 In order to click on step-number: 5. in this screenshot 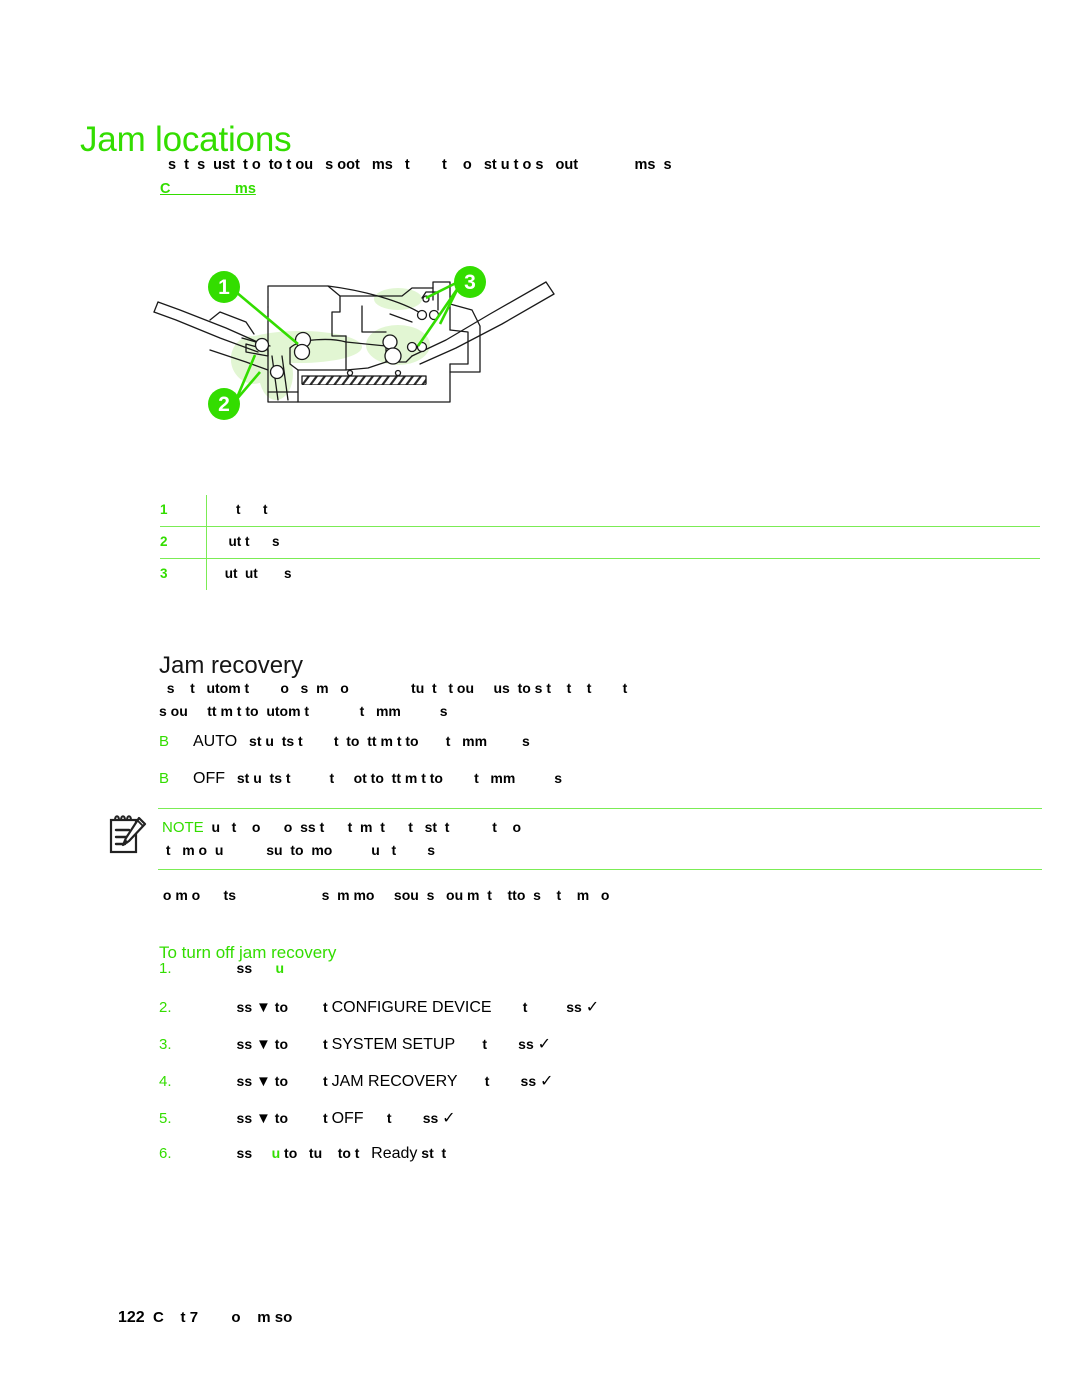, I will do `click(165, 1118)`.